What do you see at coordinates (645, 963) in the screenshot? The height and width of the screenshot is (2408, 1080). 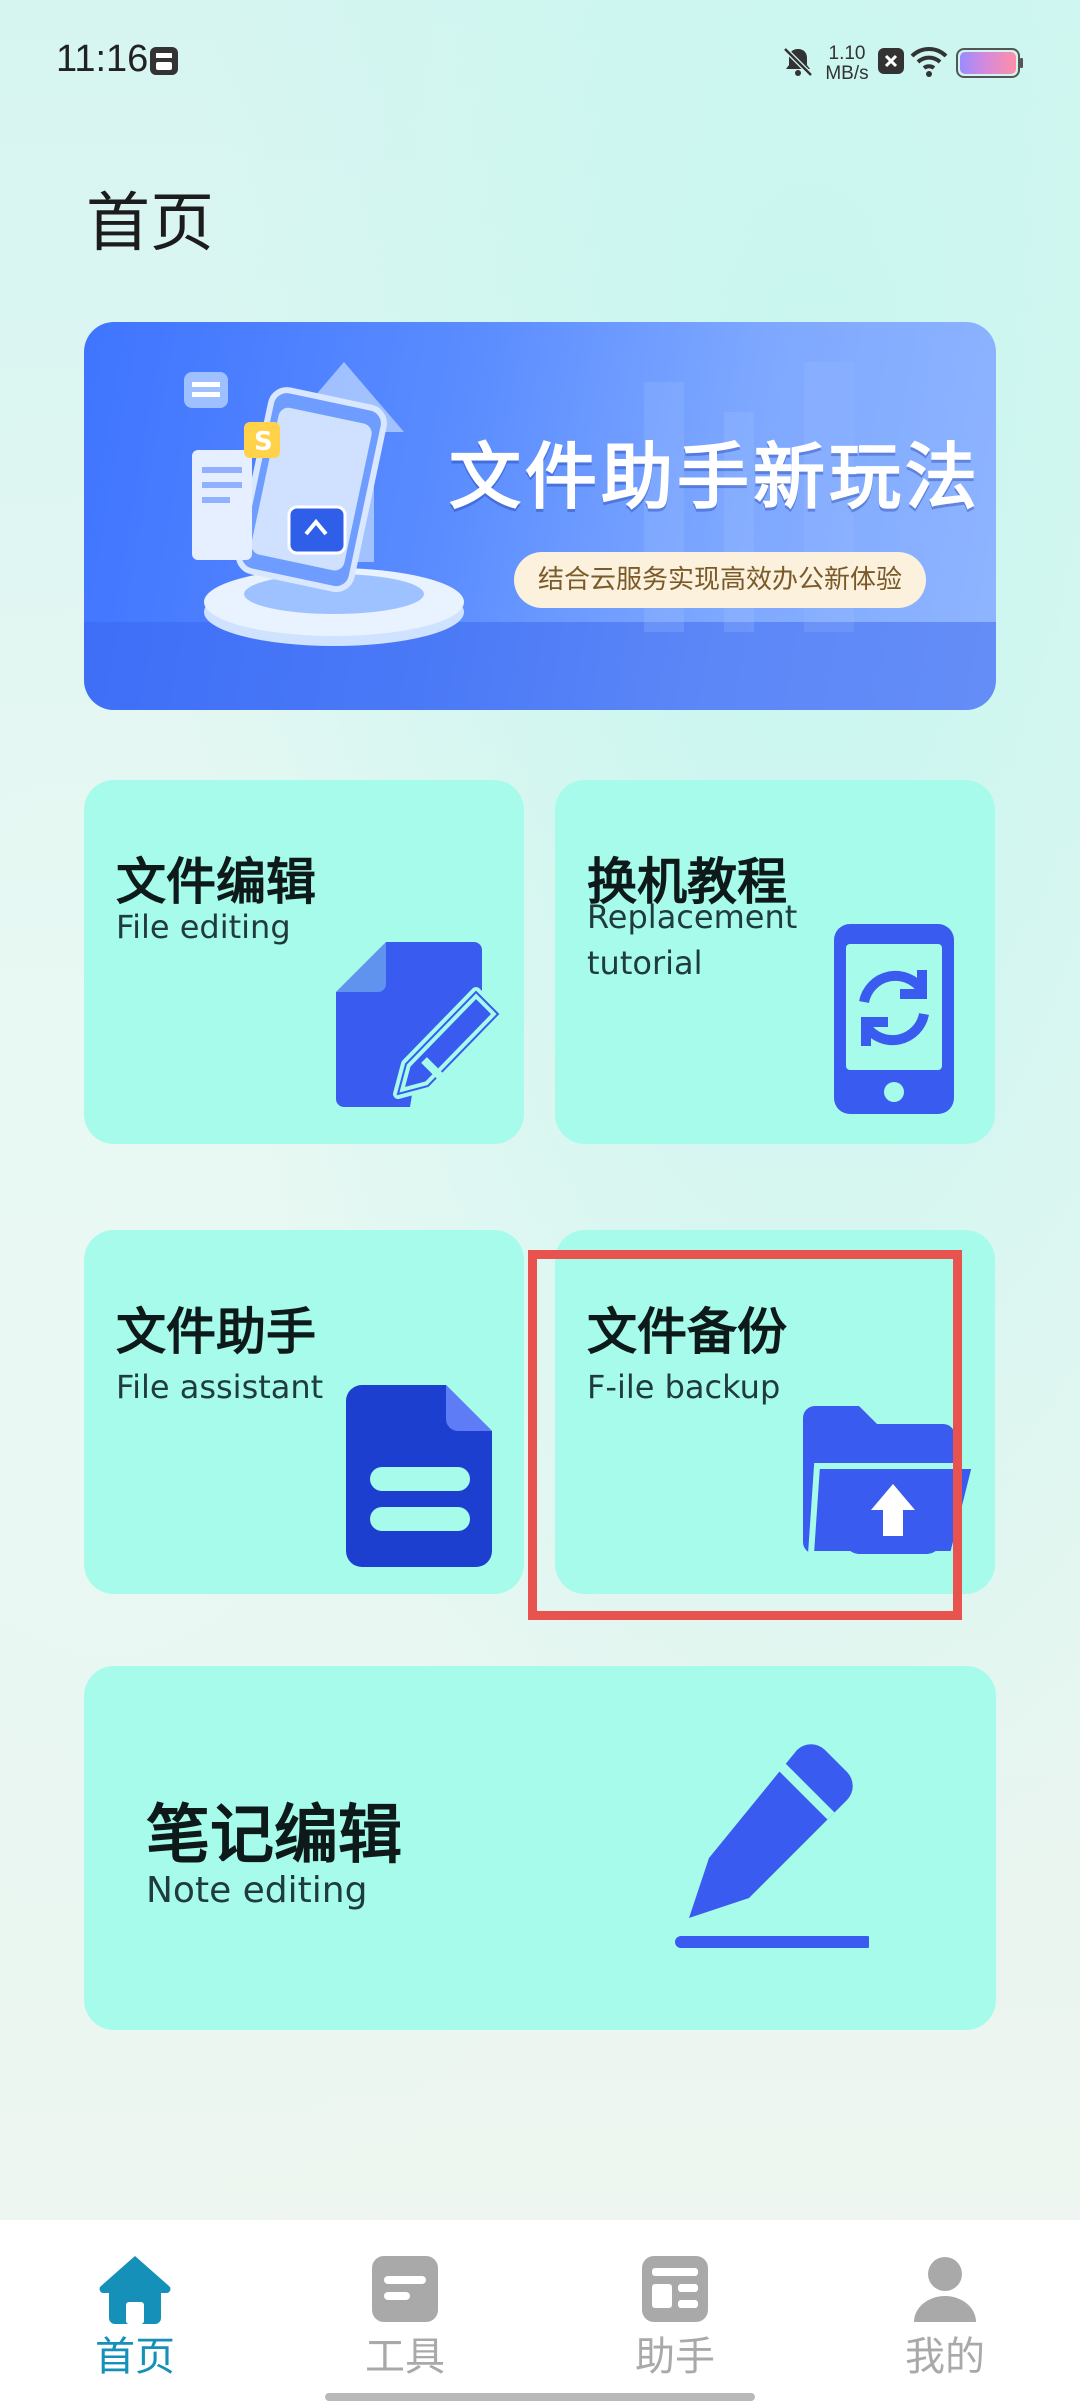 I see `replacement-tutorial-subtitle-line2: tutorial` at bounding box center [645, 963].